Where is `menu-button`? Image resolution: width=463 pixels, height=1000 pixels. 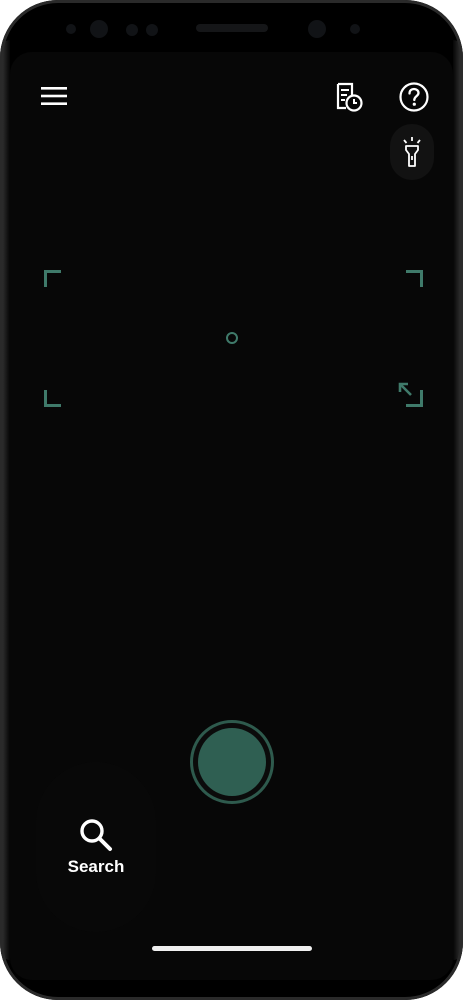
menu-button is located at coordinates (54, 96).